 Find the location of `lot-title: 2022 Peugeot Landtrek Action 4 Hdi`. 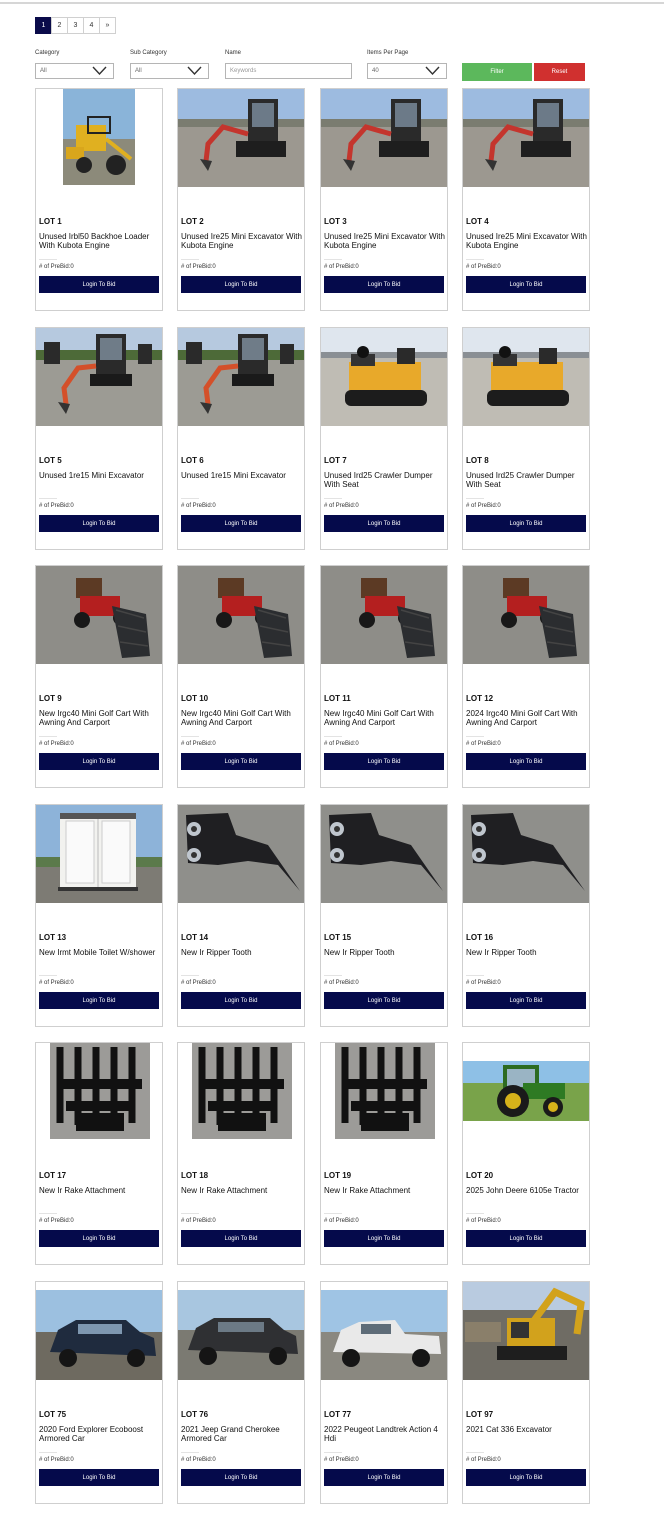

lot-title: 2022 Peugeot Landtrek Action 4 Hdi is located at coordinates (385, 1434).